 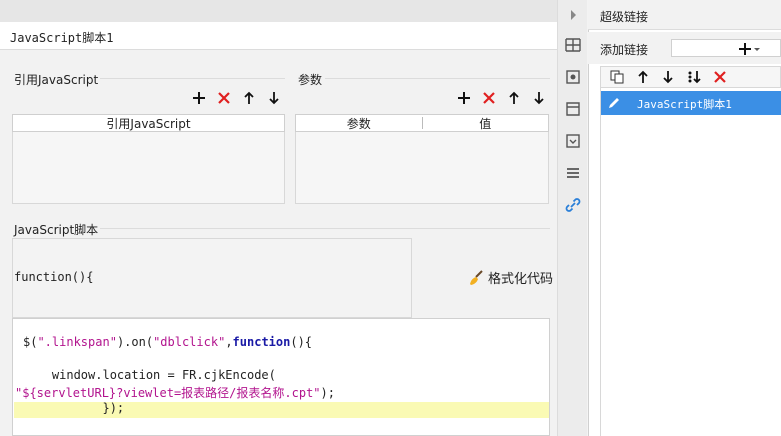 I want to click on widget-icon, so click(x=573, y=77).